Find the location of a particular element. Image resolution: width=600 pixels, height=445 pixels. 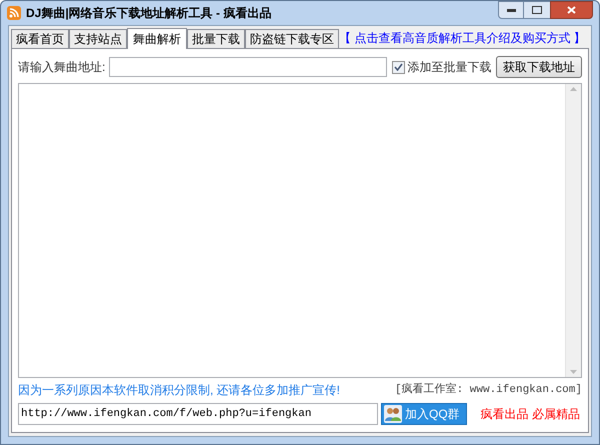

promo-link: 【 点击查看高音质解析工具介绍及购买方式 】 is located at coordinates (462, 38).